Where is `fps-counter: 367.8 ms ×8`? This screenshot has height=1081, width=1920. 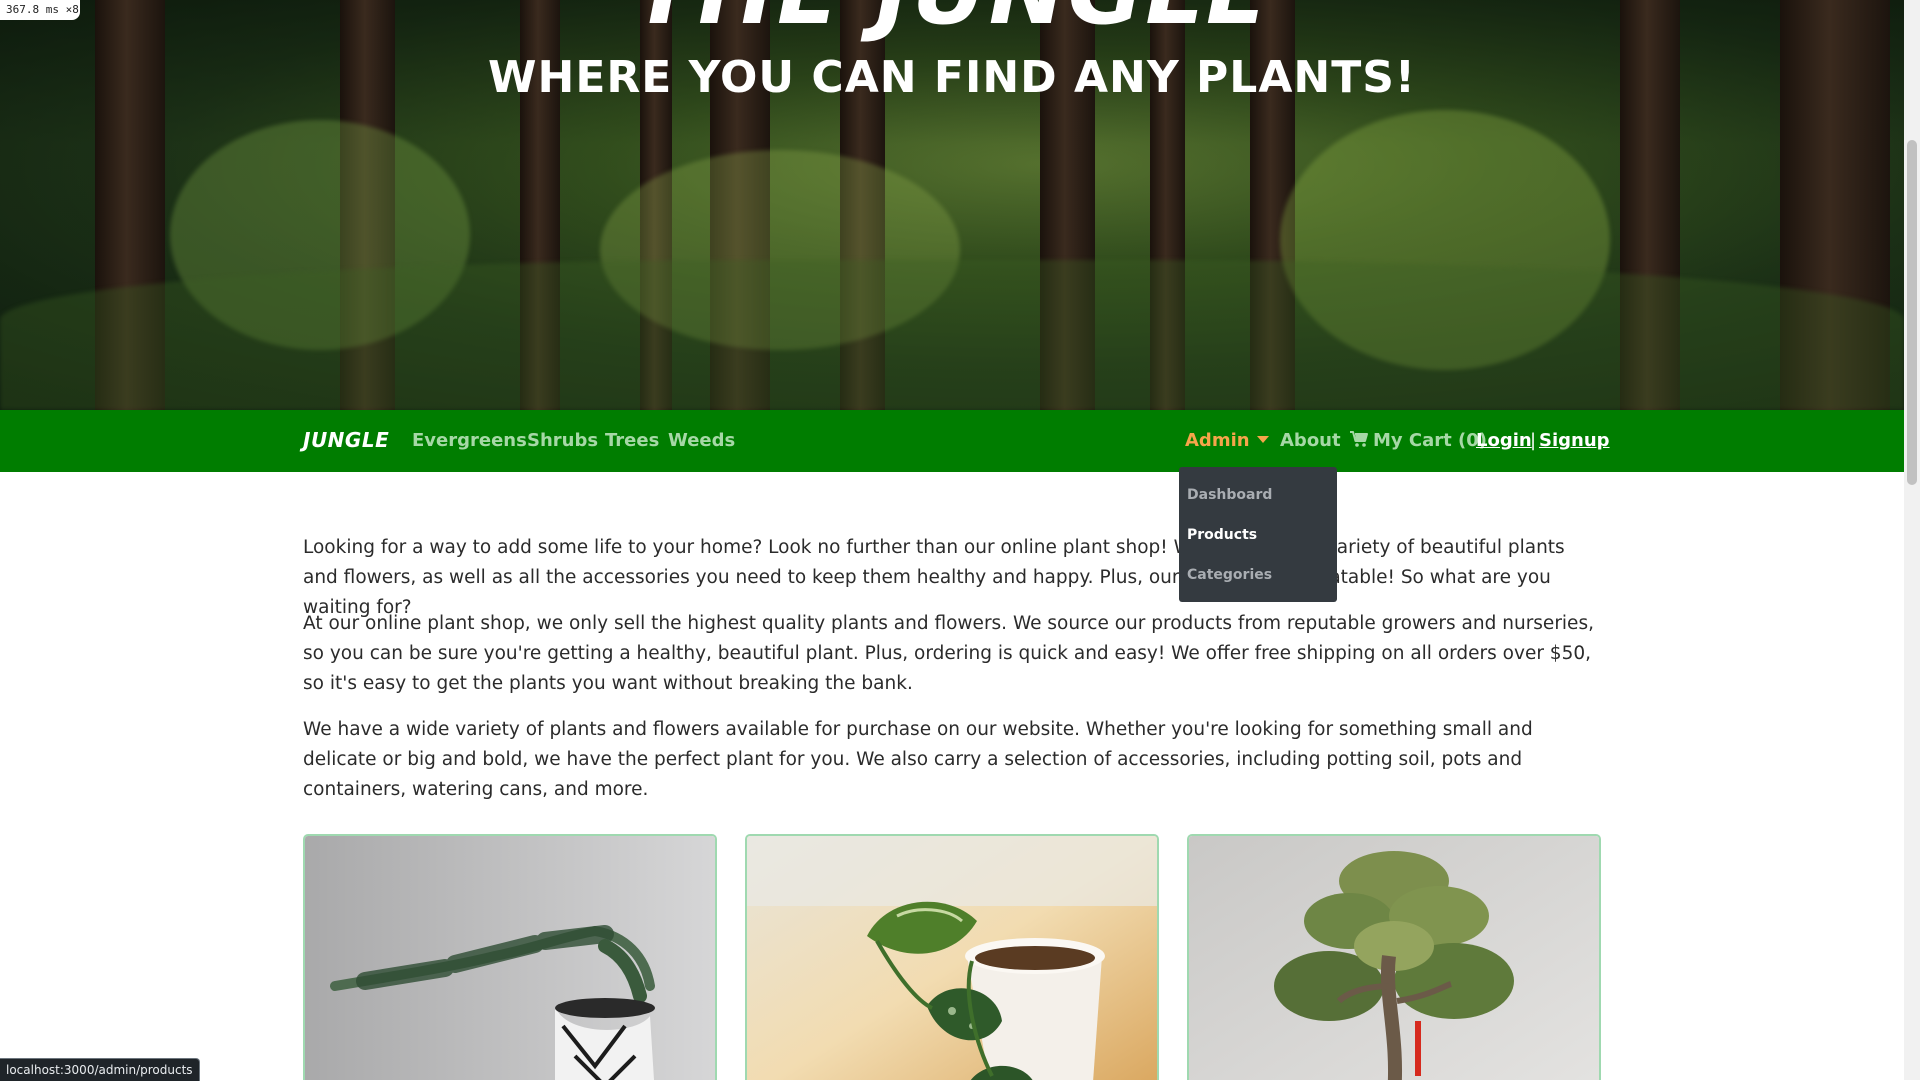 fps-counter: 367.8 ms ×8 is located at coordinates (40, 10).